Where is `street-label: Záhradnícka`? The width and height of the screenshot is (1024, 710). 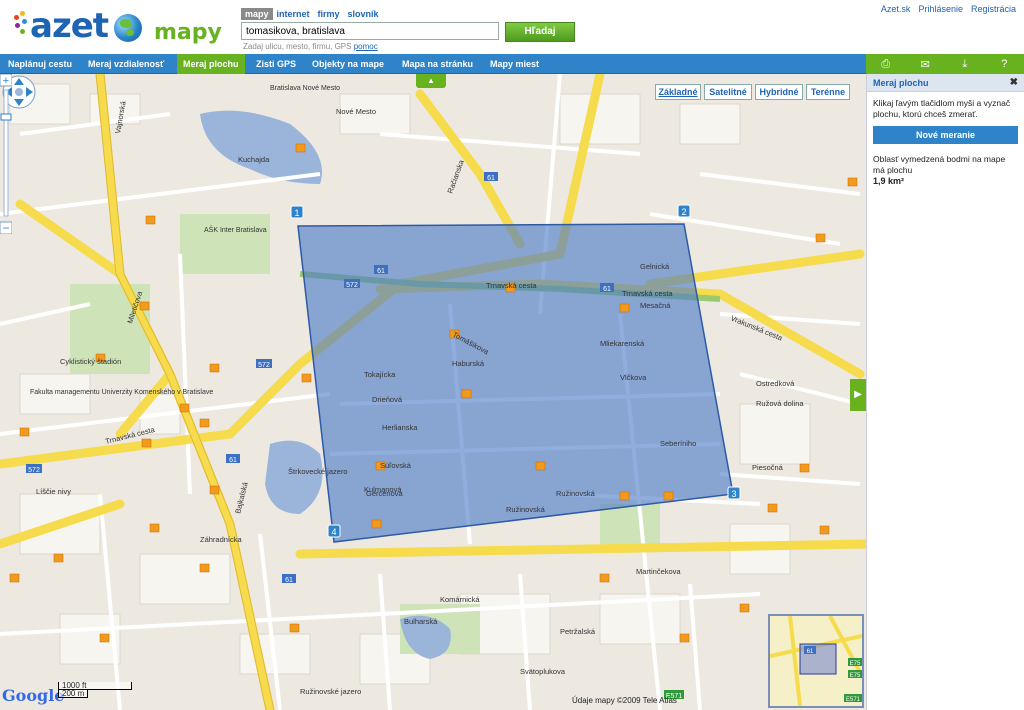 street-label: Záhradnícka is located at coordinates (221, 539).